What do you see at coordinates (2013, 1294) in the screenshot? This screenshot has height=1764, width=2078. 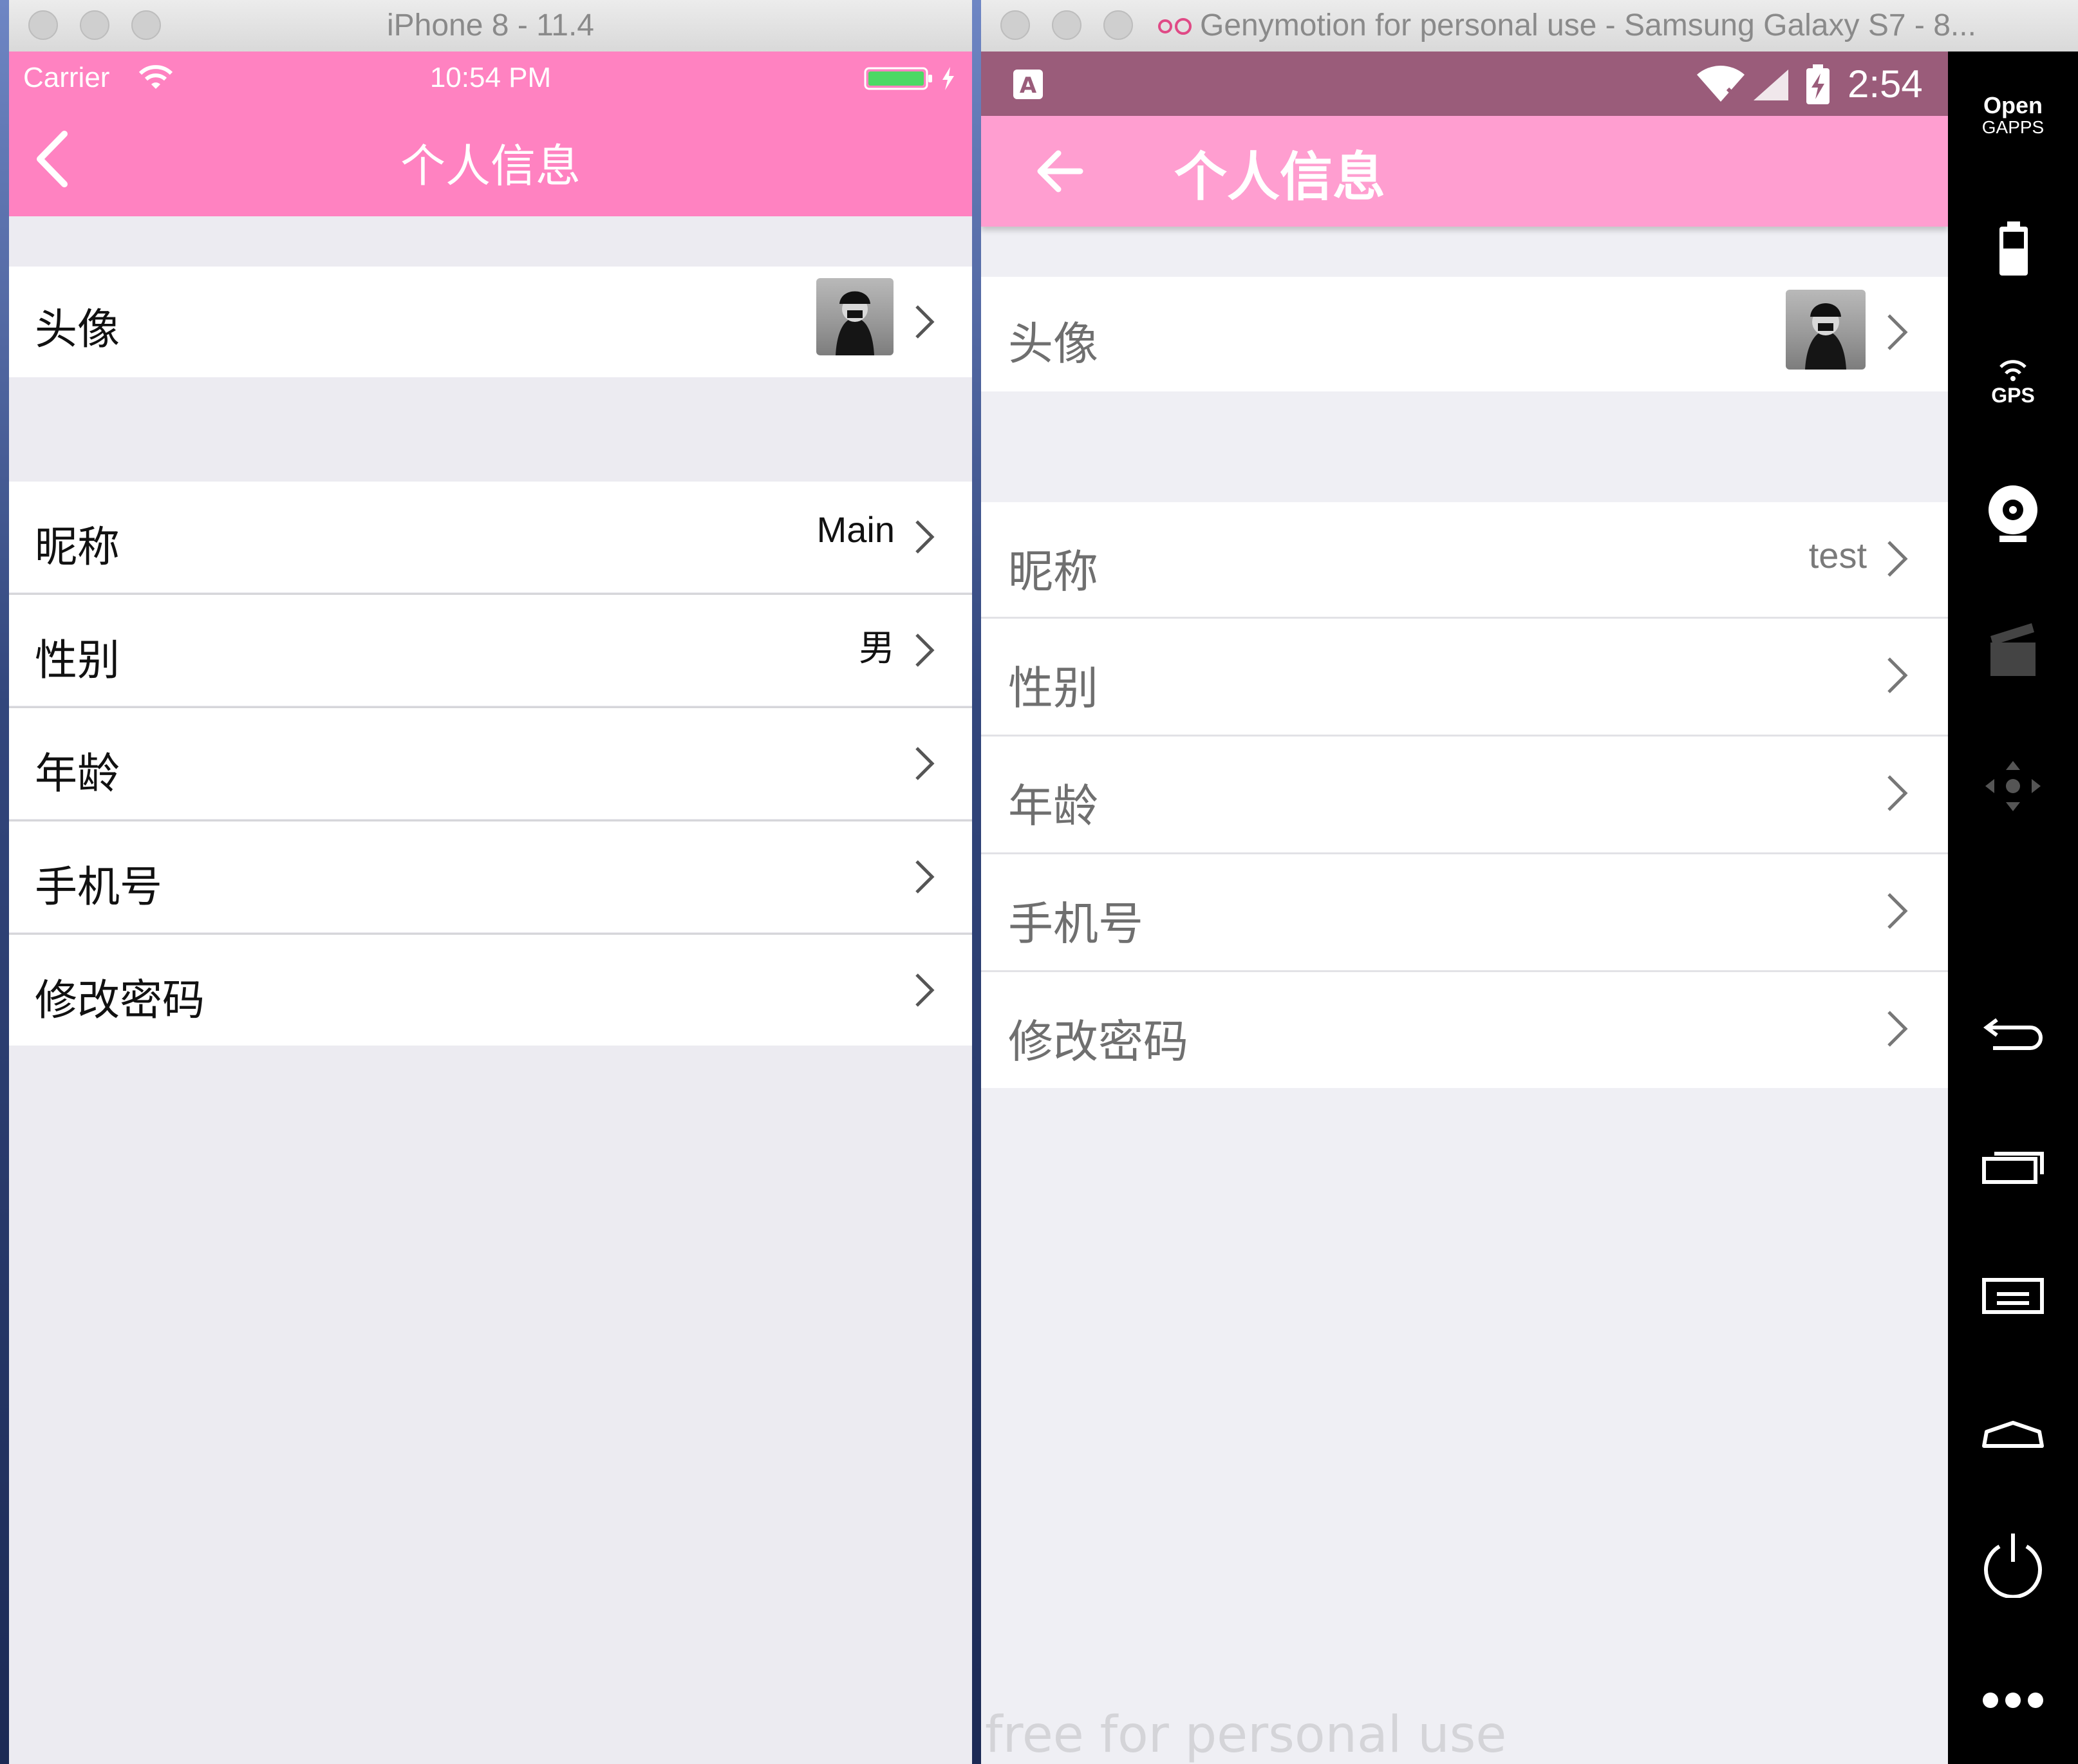 I see `menu-icon` at bounding box center [2013, 1294].